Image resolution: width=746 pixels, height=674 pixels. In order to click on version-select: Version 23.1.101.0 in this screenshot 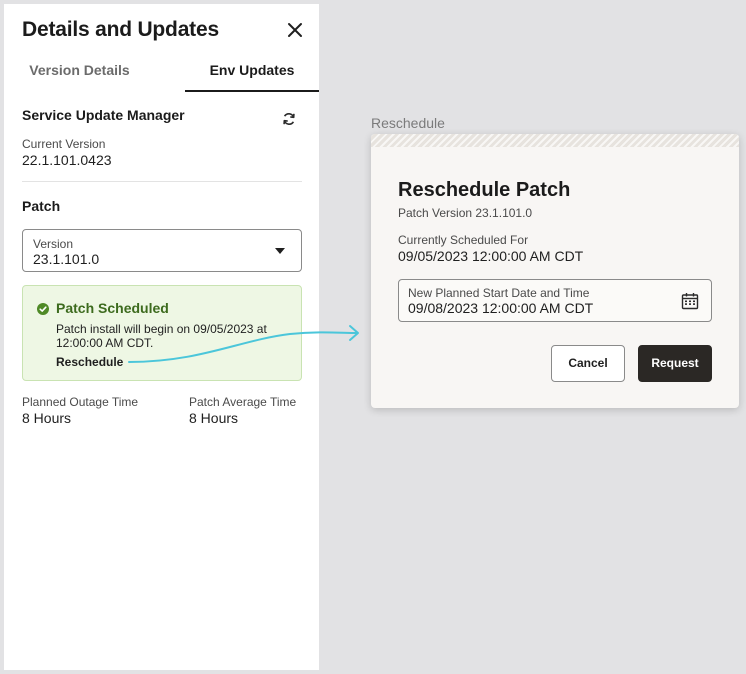, I will do `click(162, 250)`.